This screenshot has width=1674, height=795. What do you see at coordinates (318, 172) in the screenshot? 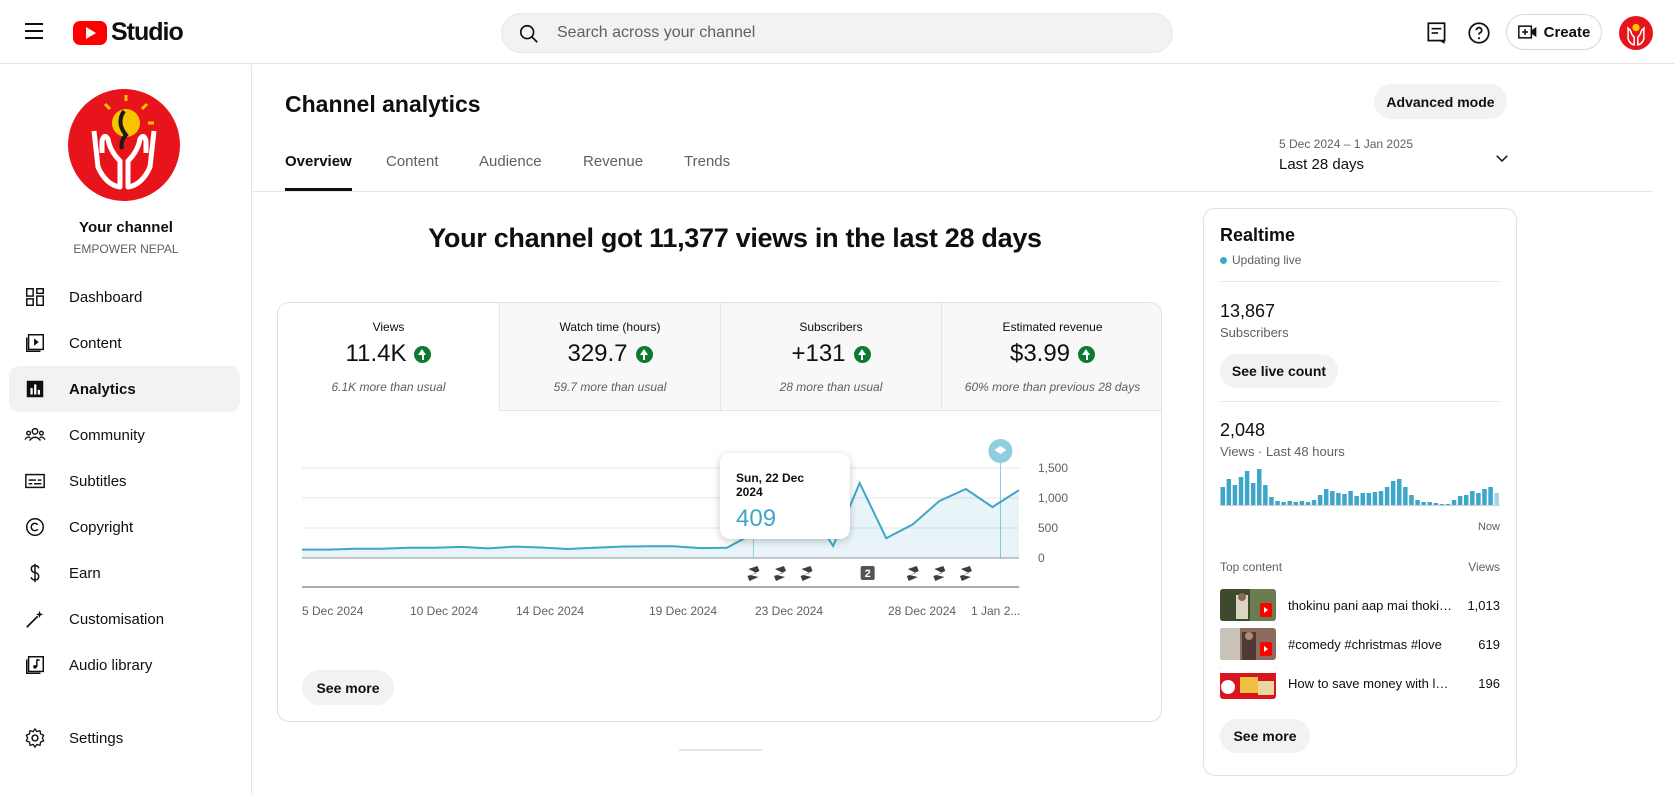
I see `tab-overview: Overview` at bounding box center [318, 172].